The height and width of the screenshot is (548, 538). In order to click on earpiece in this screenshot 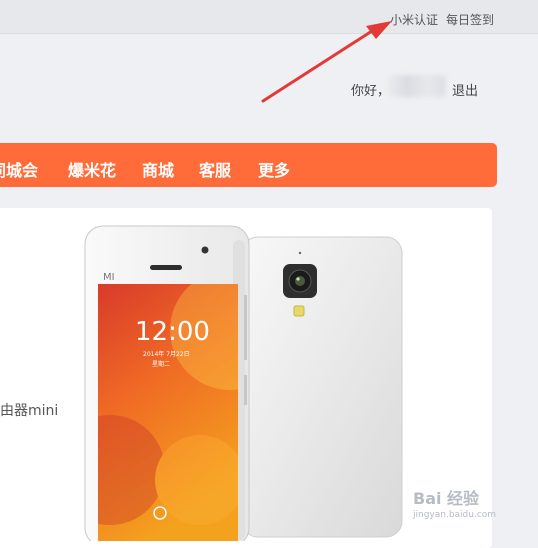, I will do `click(166, 267)`.